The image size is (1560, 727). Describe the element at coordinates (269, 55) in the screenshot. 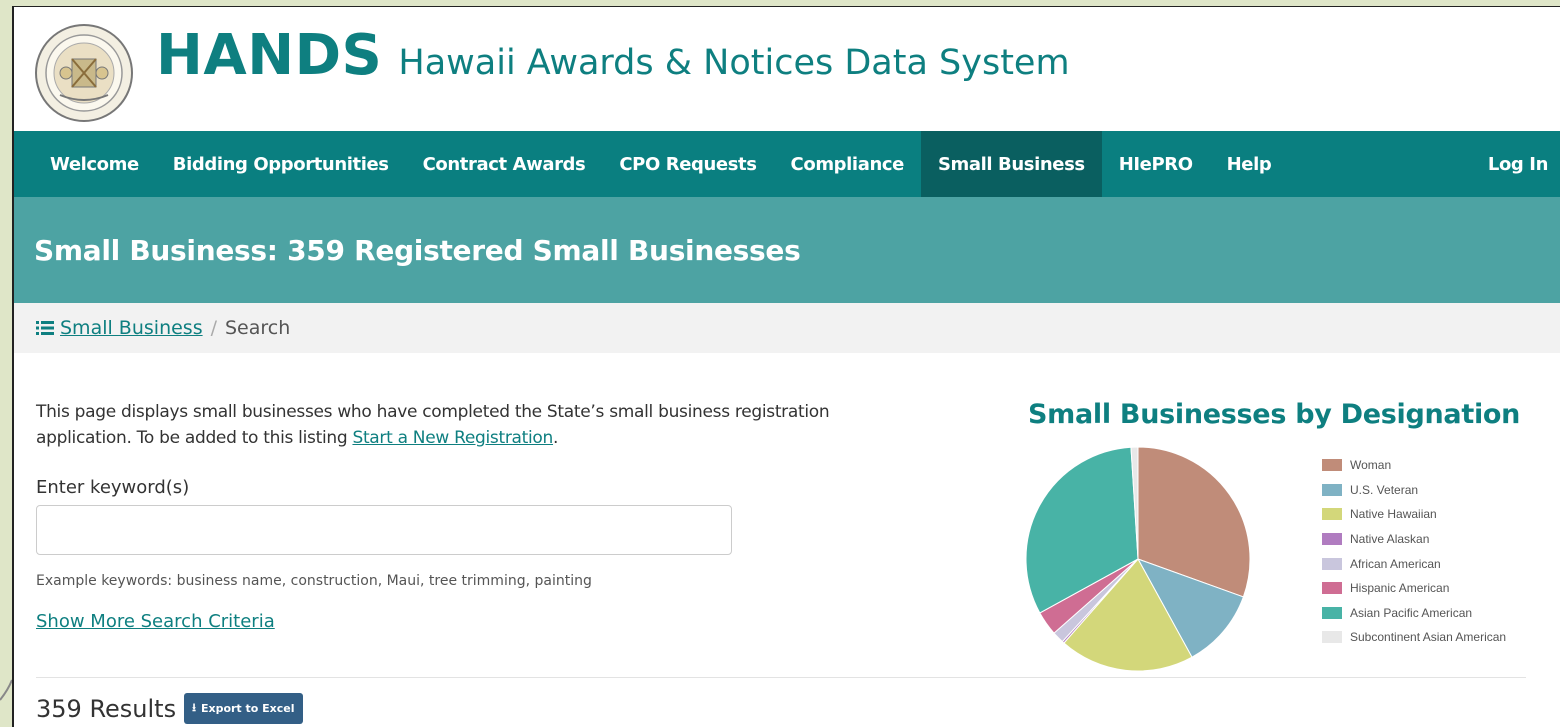

I see `brand-acronym: HANDS` at that location.